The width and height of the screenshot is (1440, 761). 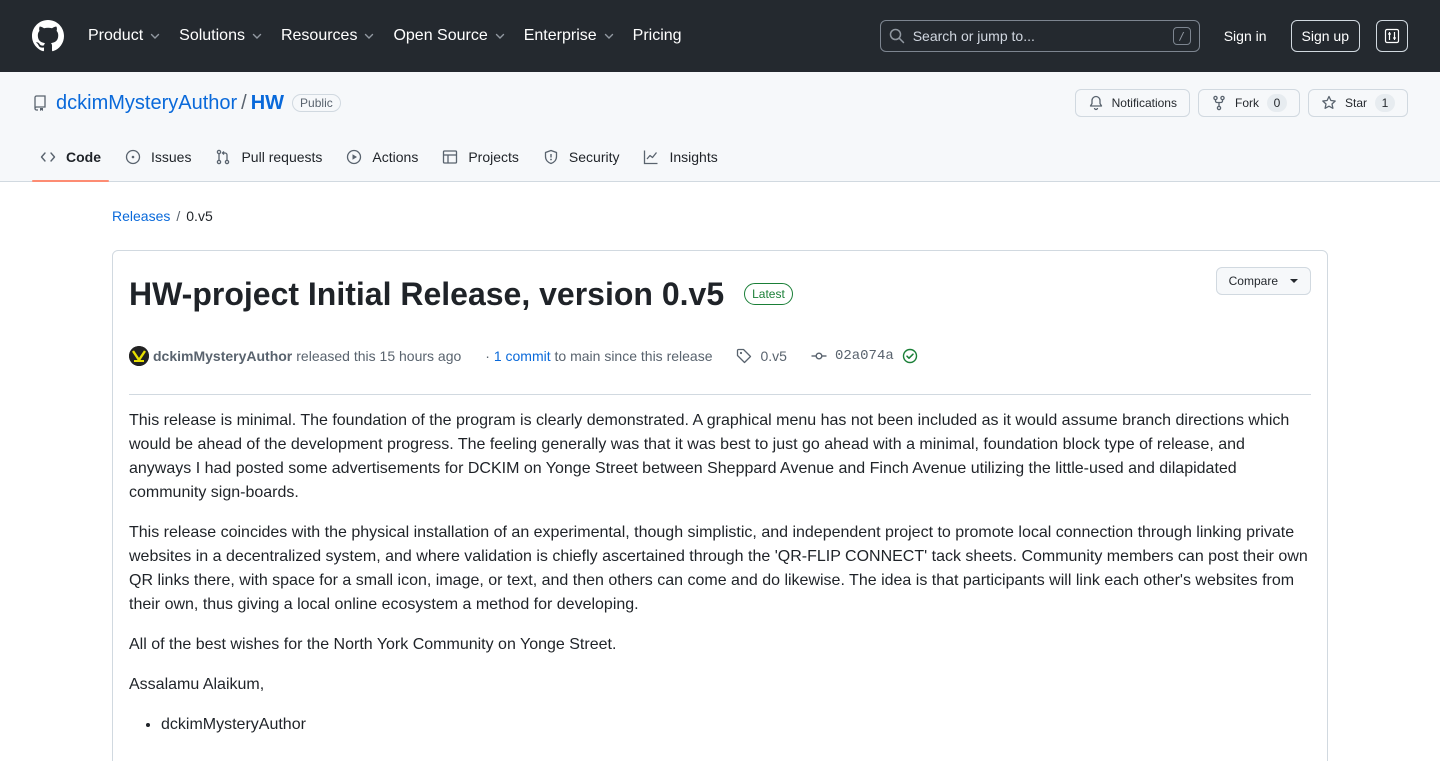 What do you see at coordinates (133, 157) in the screenshot?
I see `issue-icon` at bounding box center [133, 157].